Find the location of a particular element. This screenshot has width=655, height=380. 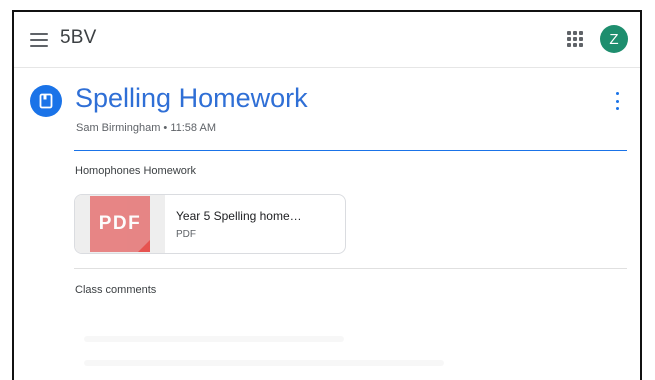

pdf-corner-fold is located at coordinates (144, 246).